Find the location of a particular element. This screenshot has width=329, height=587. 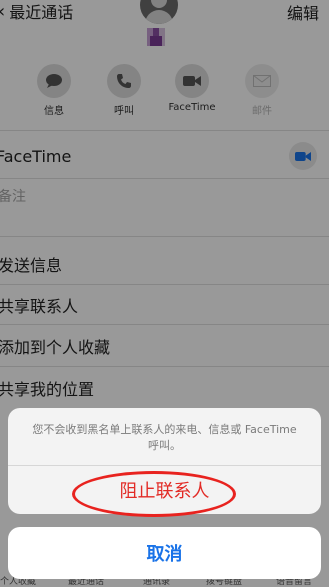

sheet-message: 您不会收到黑名单上联系人的来电、信息或 FaceTime 呼叫。 is located at coordinates (164, 437).